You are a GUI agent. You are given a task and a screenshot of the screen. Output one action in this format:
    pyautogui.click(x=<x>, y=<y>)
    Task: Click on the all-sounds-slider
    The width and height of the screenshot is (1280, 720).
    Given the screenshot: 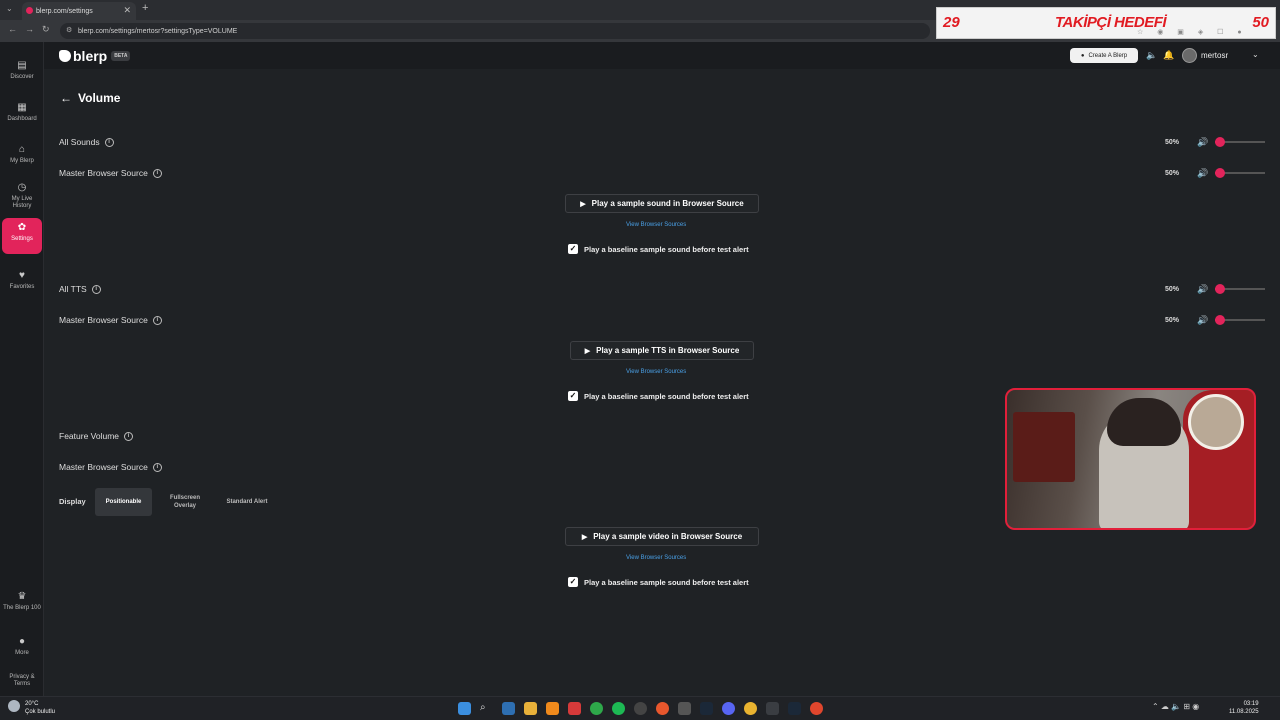 What is the action you would take?
    pyautogui.click(x=1240, y=142)
    